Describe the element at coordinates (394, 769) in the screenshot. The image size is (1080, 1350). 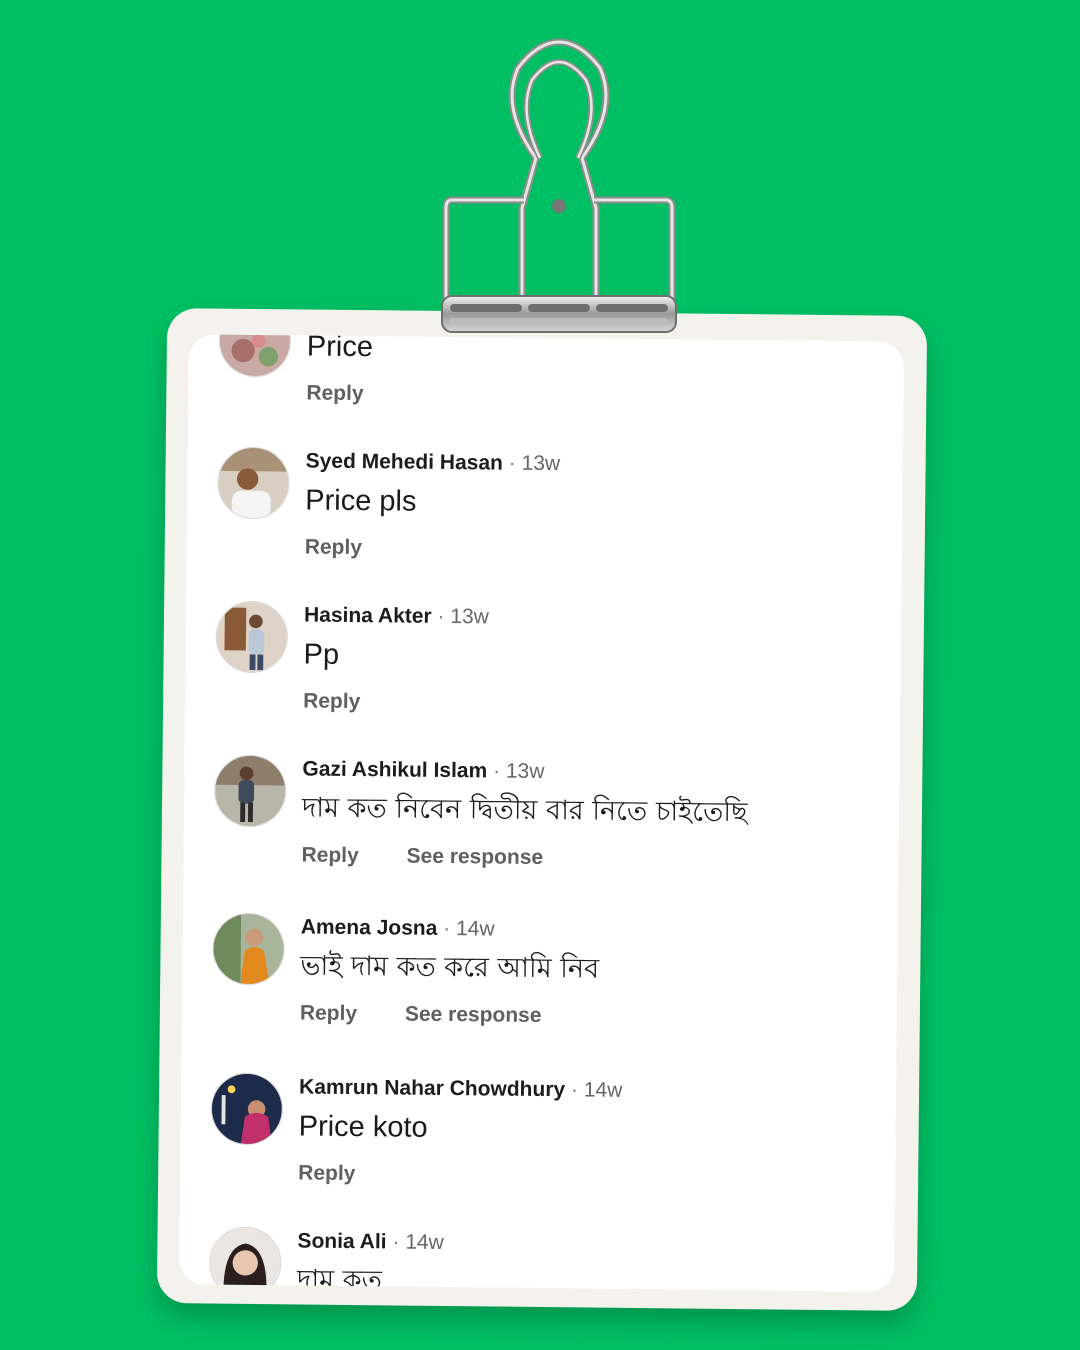
I see `comment-author: Gazi Ashikul Islam` at that location.